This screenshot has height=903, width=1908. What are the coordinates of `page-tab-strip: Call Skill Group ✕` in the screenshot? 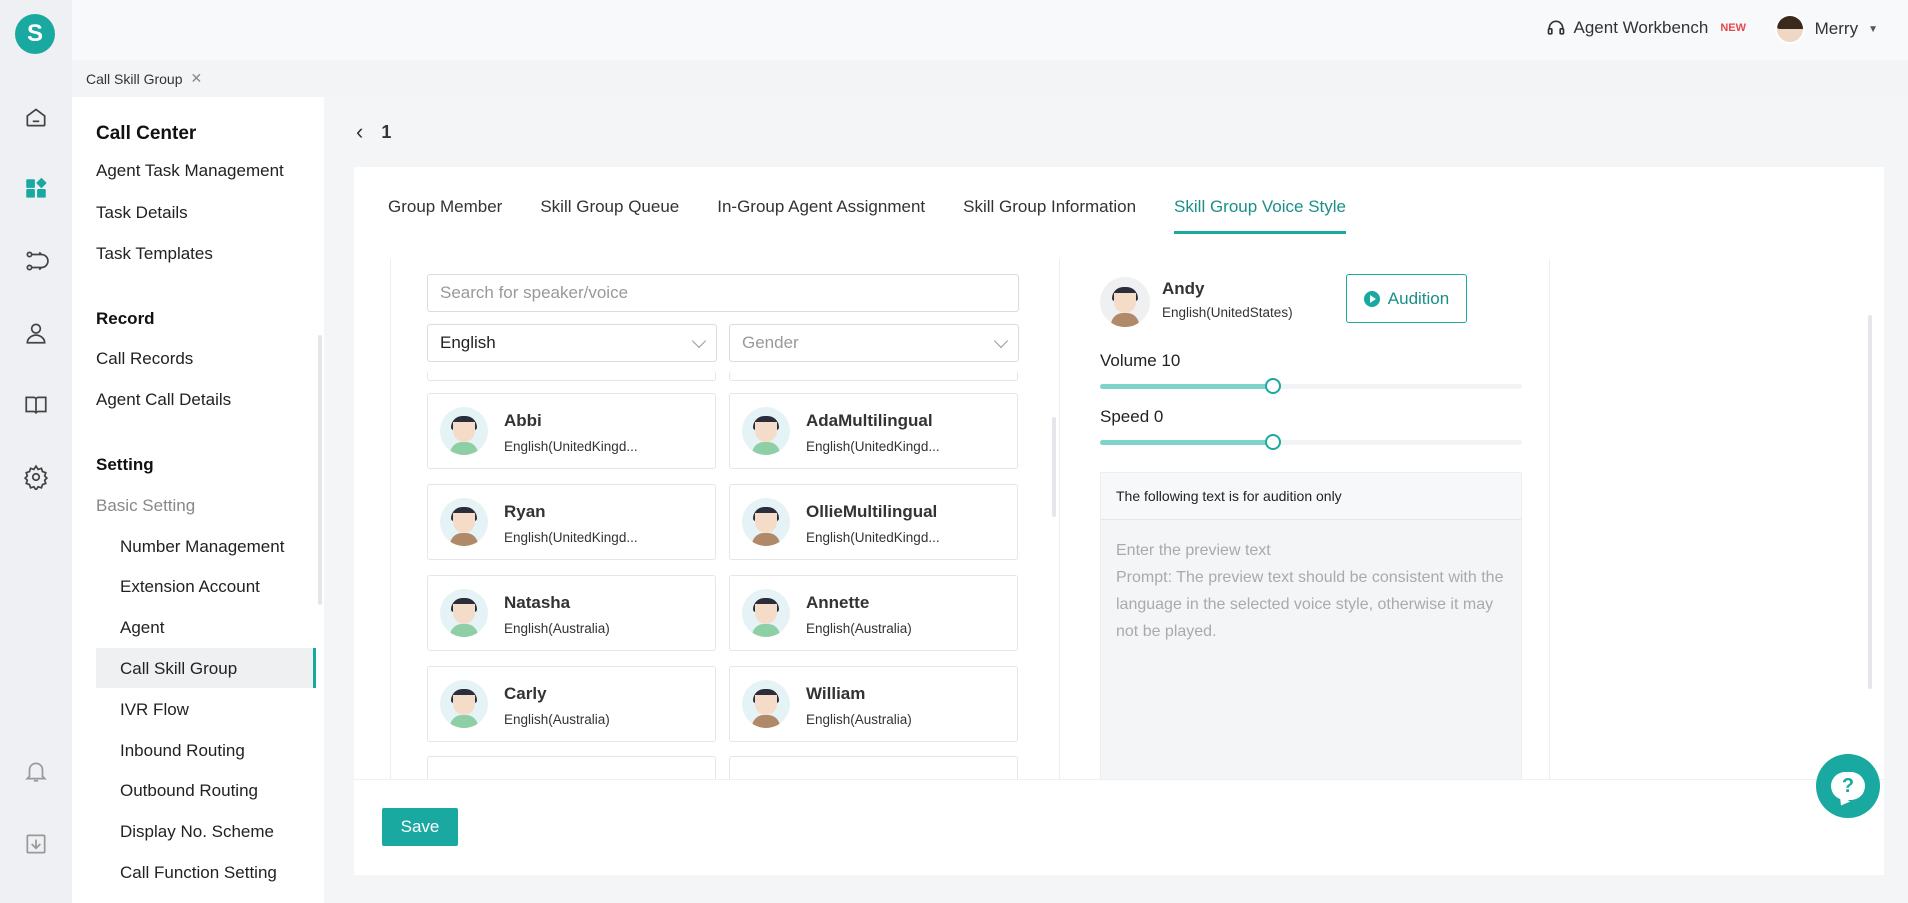 It's located at (990, 78).